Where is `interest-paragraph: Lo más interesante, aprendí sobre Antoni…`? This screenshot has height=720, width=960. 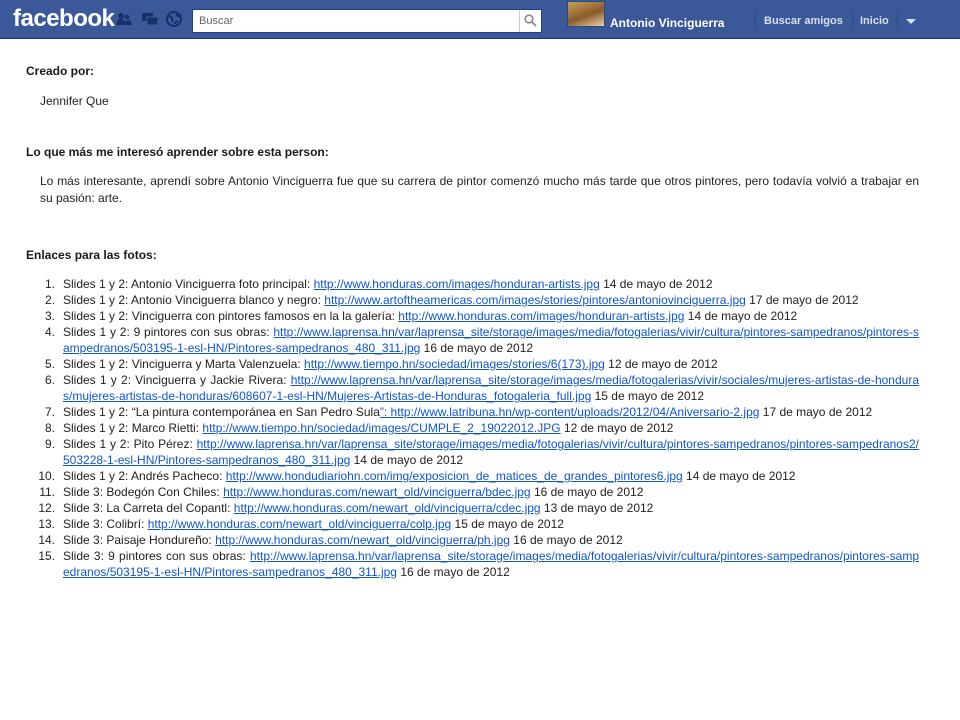 interest-paragraph: Lo más interesante, aprendí sobre Antoni… is located at coordinates (479, 189).